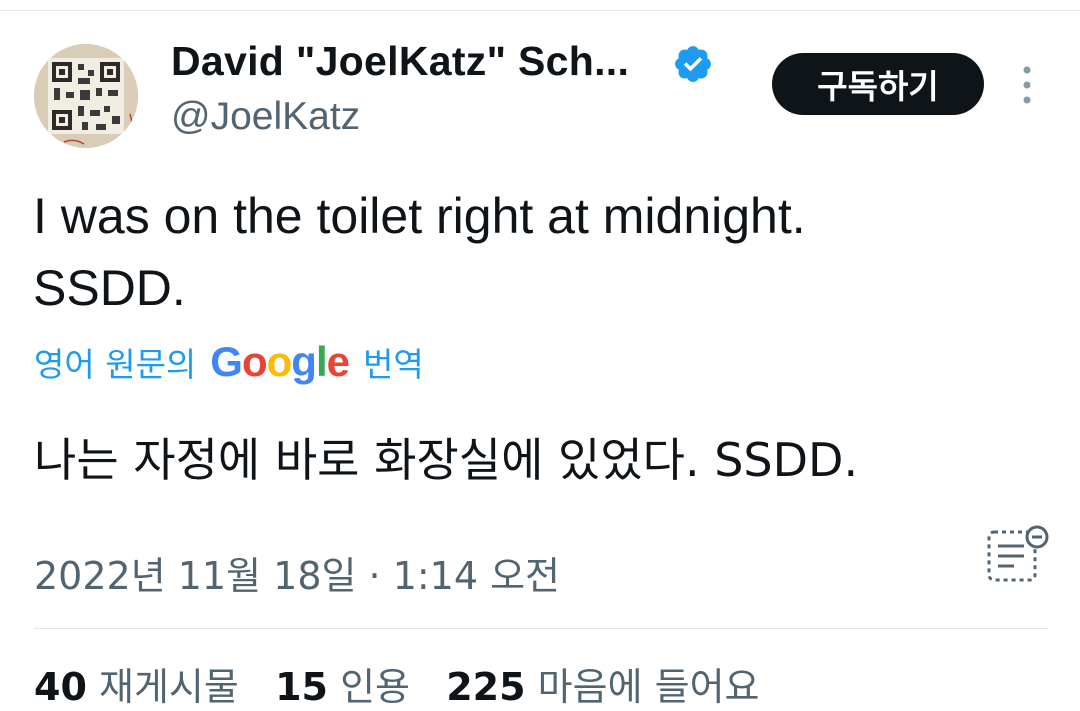  I want to click on tweet-text-line-1: I was on the toilet right at midnight., so click(419, 216).